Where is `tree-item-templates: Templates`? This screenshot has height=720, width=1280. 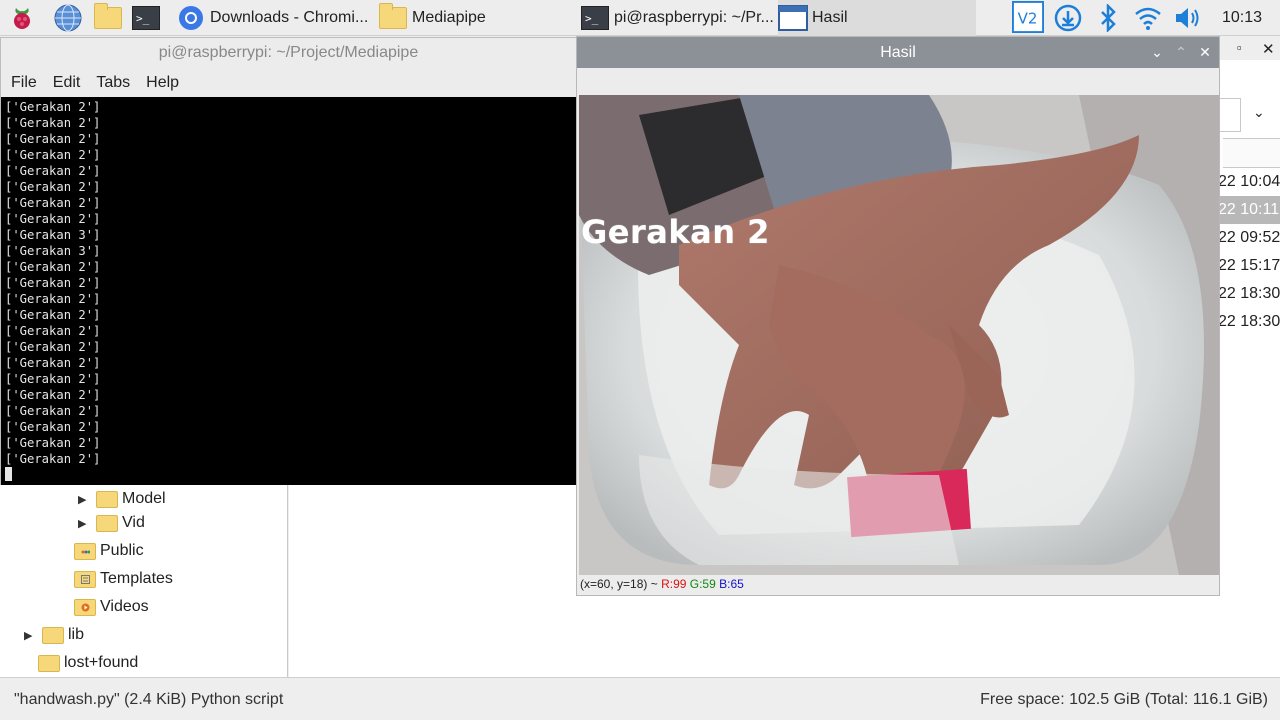
tree-item-templates: Templates is located at coordinates (123, 579).